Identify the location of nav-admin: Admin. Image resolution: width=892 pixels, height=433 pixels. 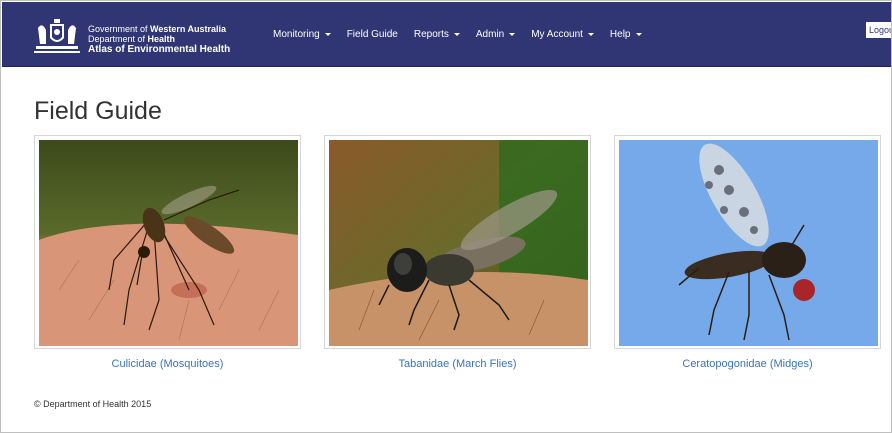
(495, 34).